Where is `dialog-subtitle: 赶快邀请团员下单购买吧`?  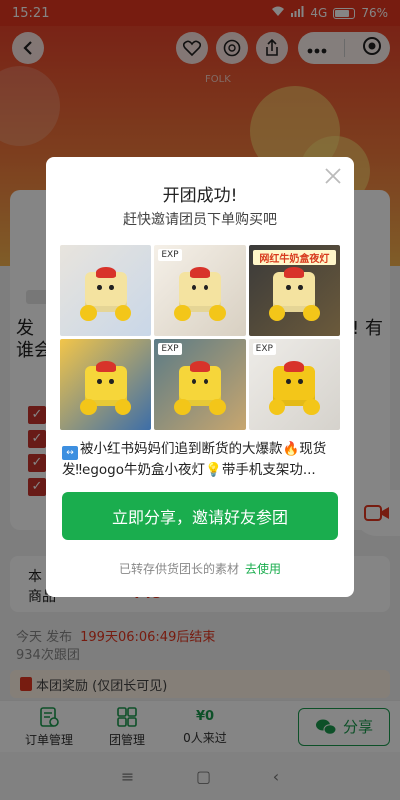 dialog-subtitle: 赶快邀请团员下单购买吧 is located at coordinates (200, 220).